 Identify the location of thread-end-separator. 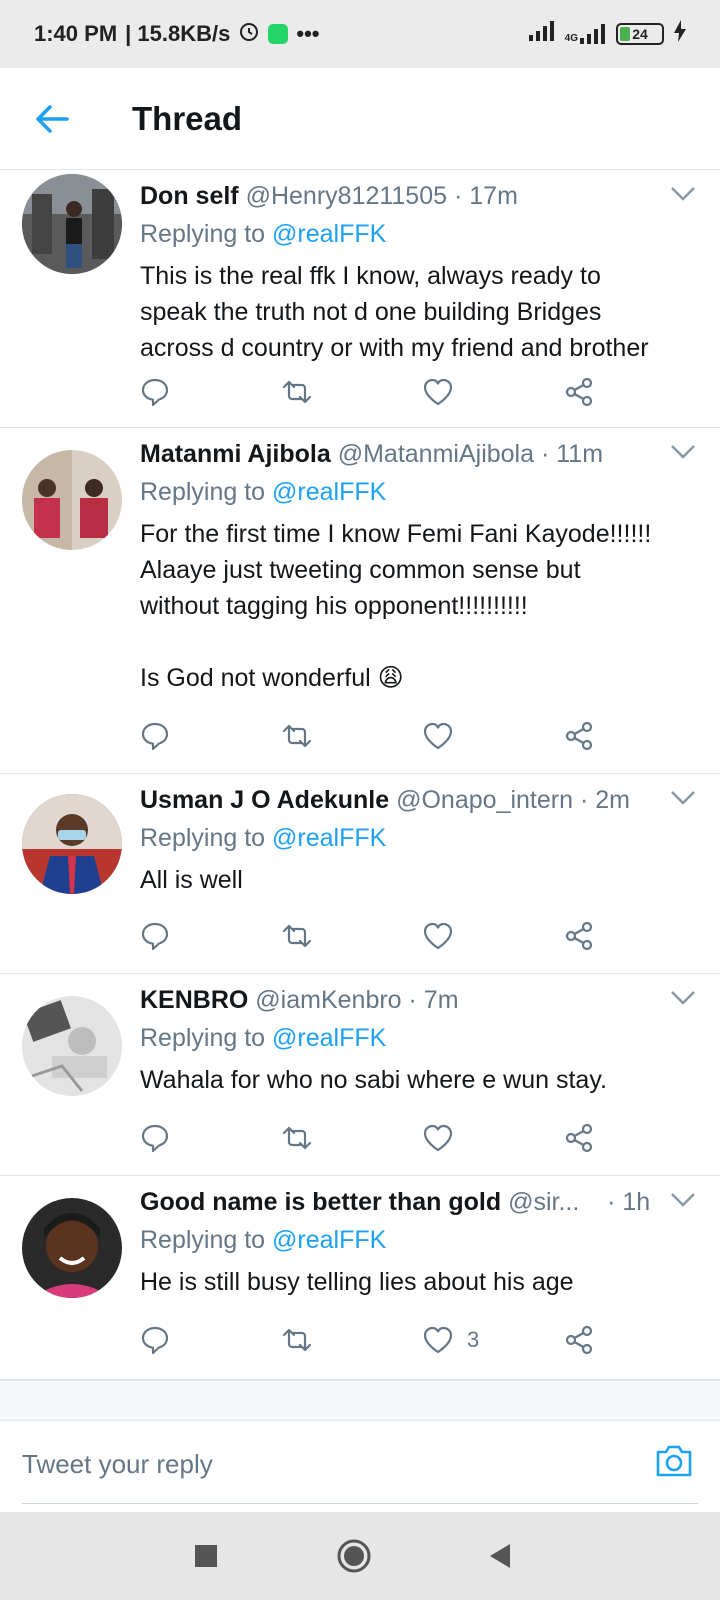
(360, 1400).